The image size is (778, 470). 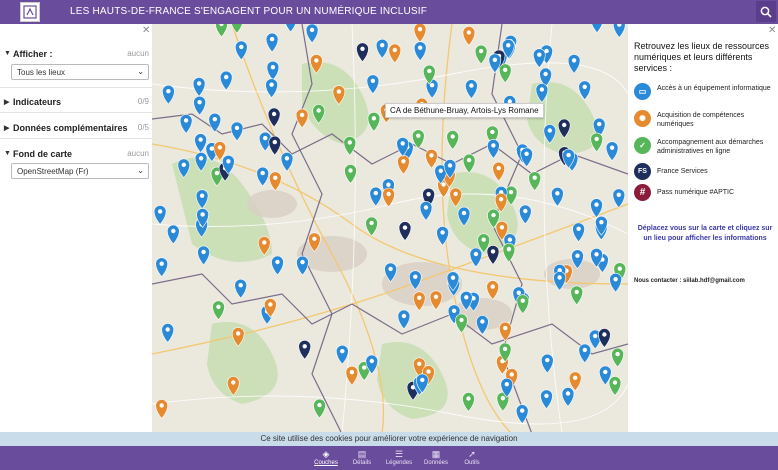 I want to click on section-value: 0/5, so click(x=143, y=127).